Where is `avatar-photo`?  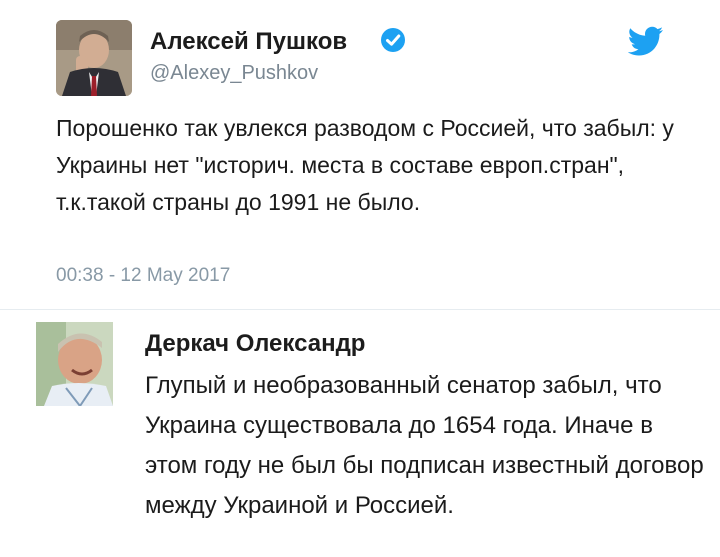
avatar-photo is located at coordinates (94, 58).